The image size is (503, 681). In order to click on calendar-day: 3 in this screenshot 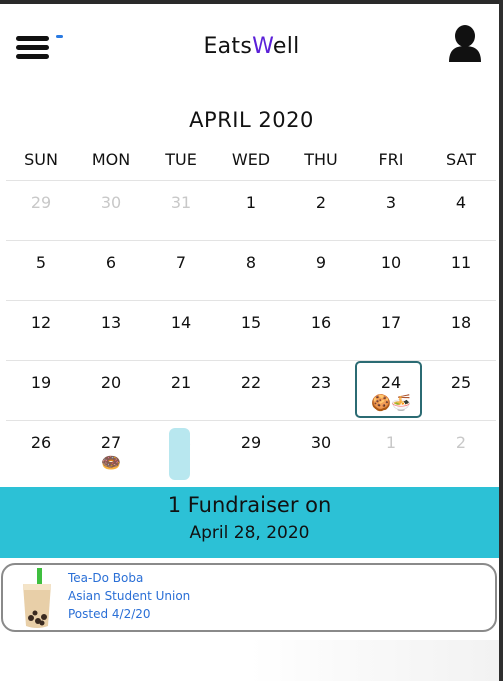, I will do `click(391, 211)`.